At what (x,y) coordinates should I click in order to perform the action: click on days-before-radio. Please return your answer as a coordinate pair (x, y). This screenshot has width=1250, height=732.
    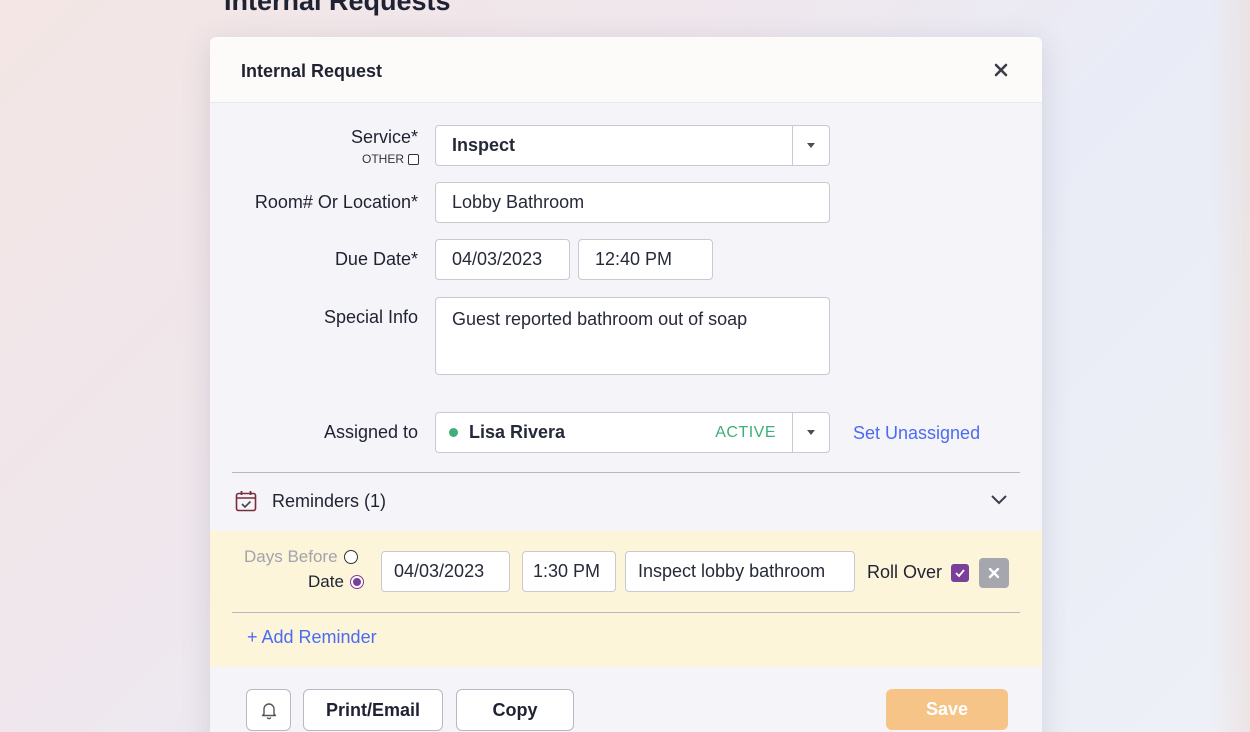
    Looking at the image, I should click on (350, 557).